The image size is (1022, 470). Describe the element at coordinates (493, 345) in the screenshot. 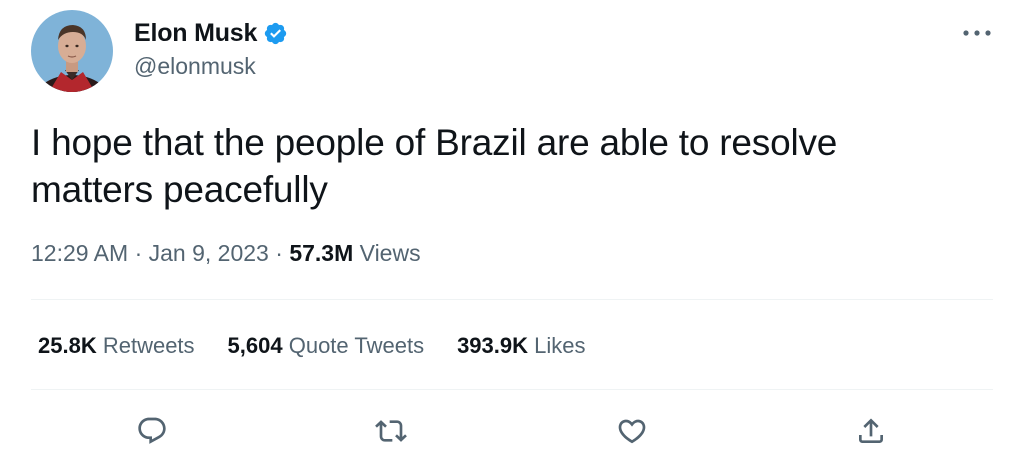

I see `likes-count: 393.9K` at that location.